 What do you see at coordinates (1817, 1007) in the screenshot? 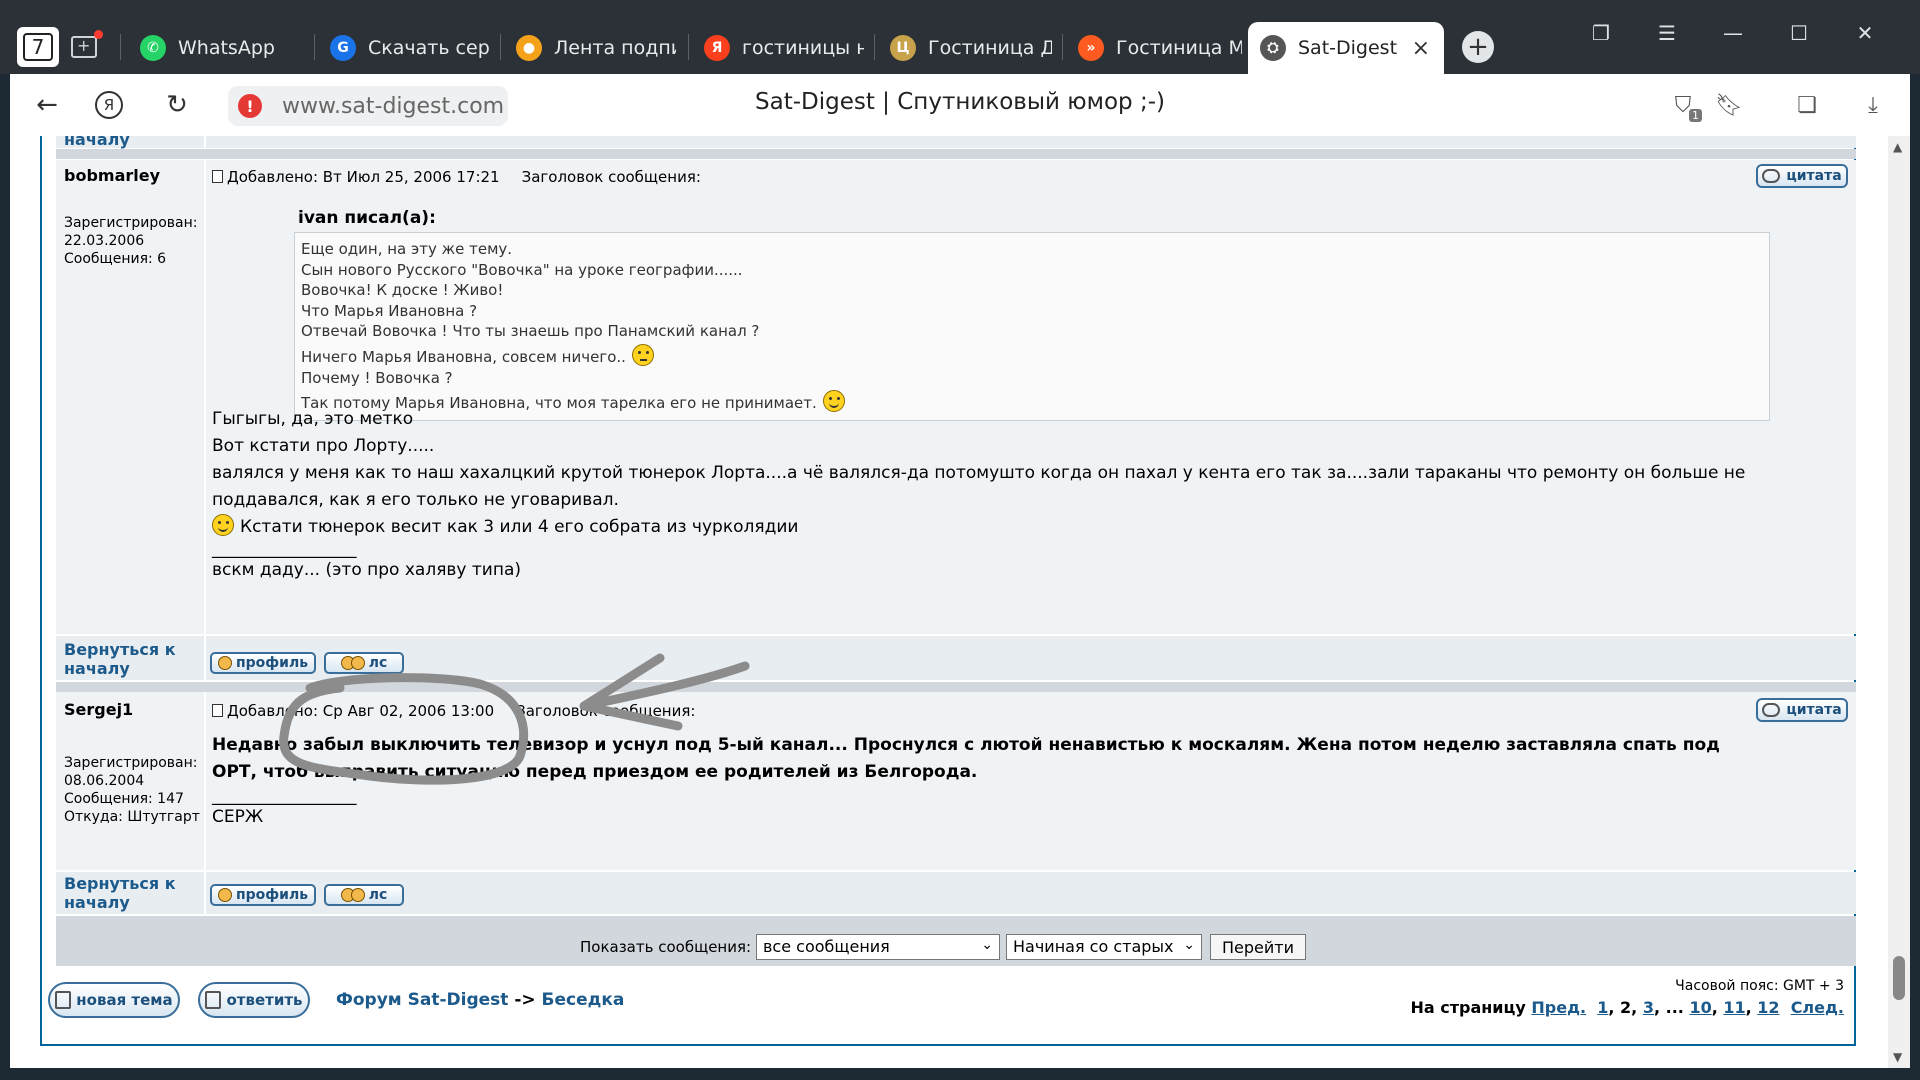
I see `pagination-next-link: След.` at bounding box center [1817, 1007].